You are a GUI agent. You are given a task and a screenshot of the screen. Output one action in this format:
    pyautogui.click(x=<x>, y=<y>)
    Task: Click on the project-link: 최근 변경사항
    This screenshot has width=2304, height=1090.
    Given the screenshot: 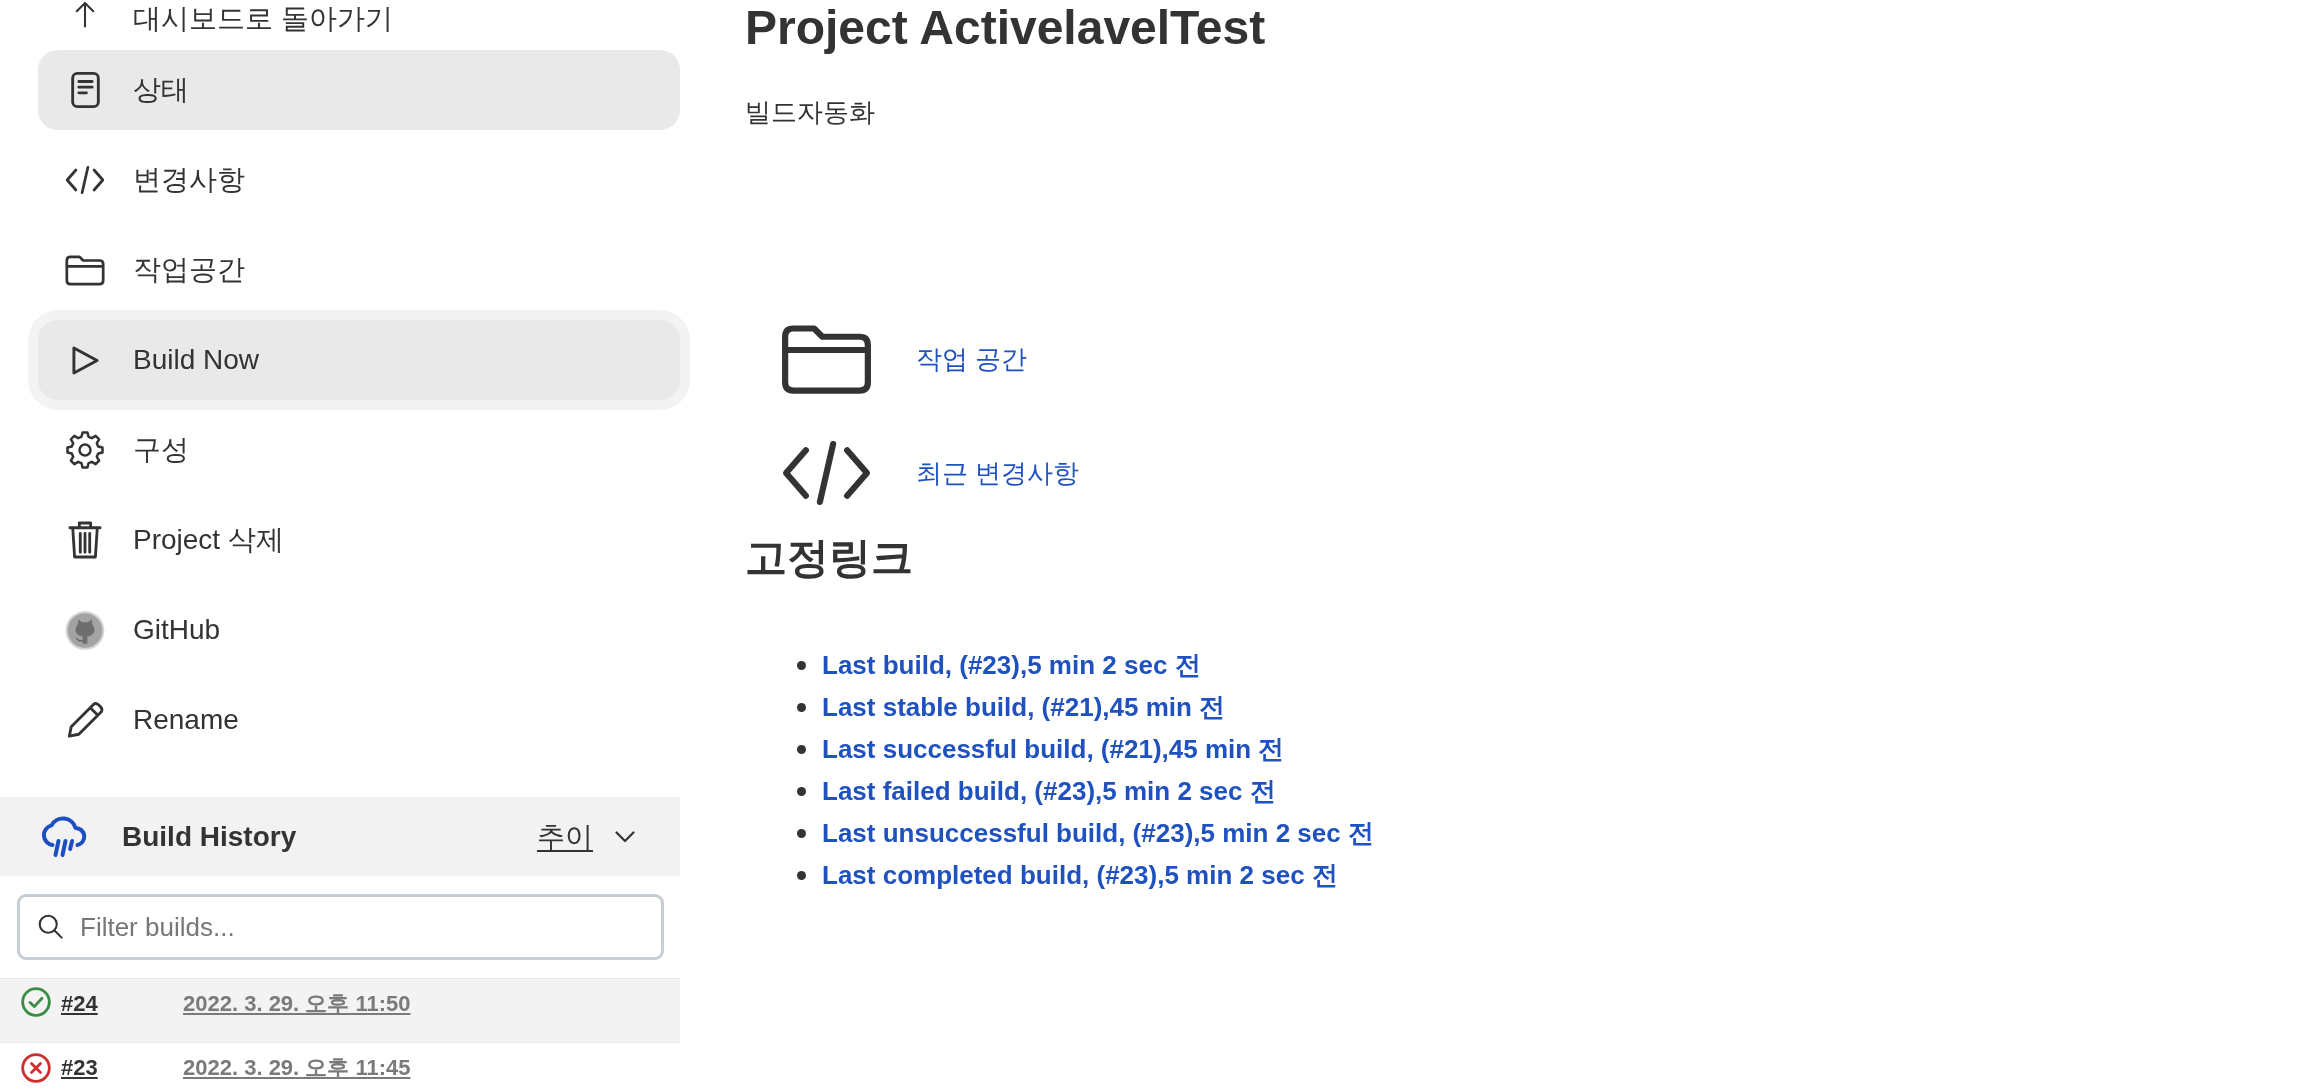 What is the action you would take?
    pyautogui.click(x=998, y=473)
    